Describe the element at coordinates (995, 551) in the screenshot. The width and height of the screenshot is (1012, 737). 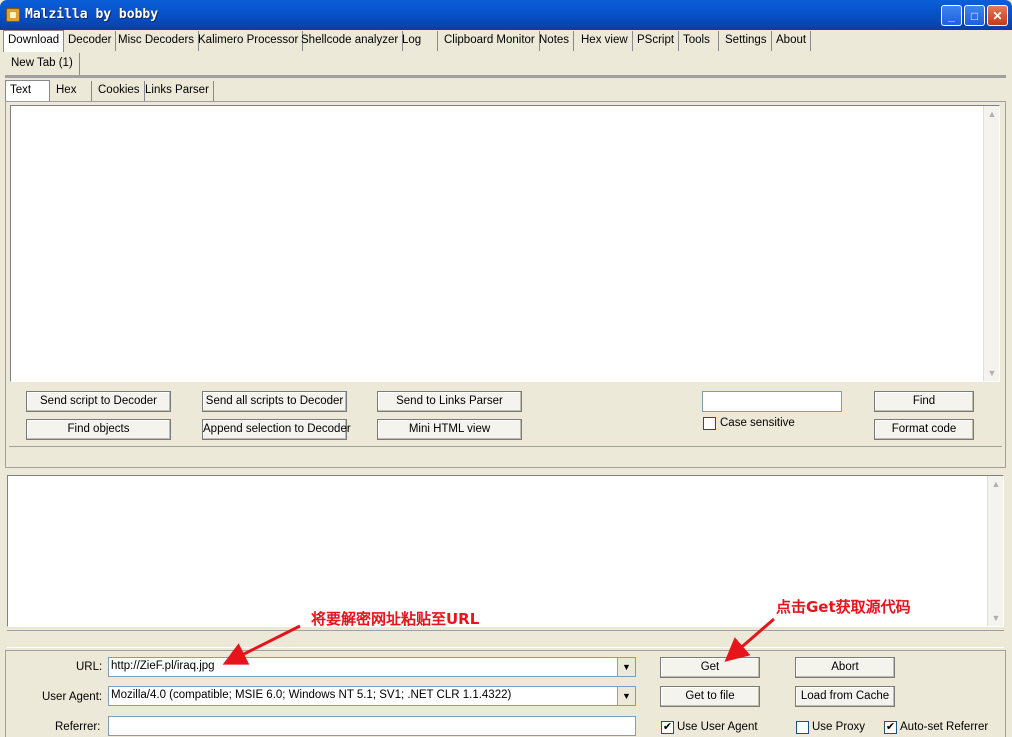
I see `log-scrollbar: ▲ ▼` at that location.